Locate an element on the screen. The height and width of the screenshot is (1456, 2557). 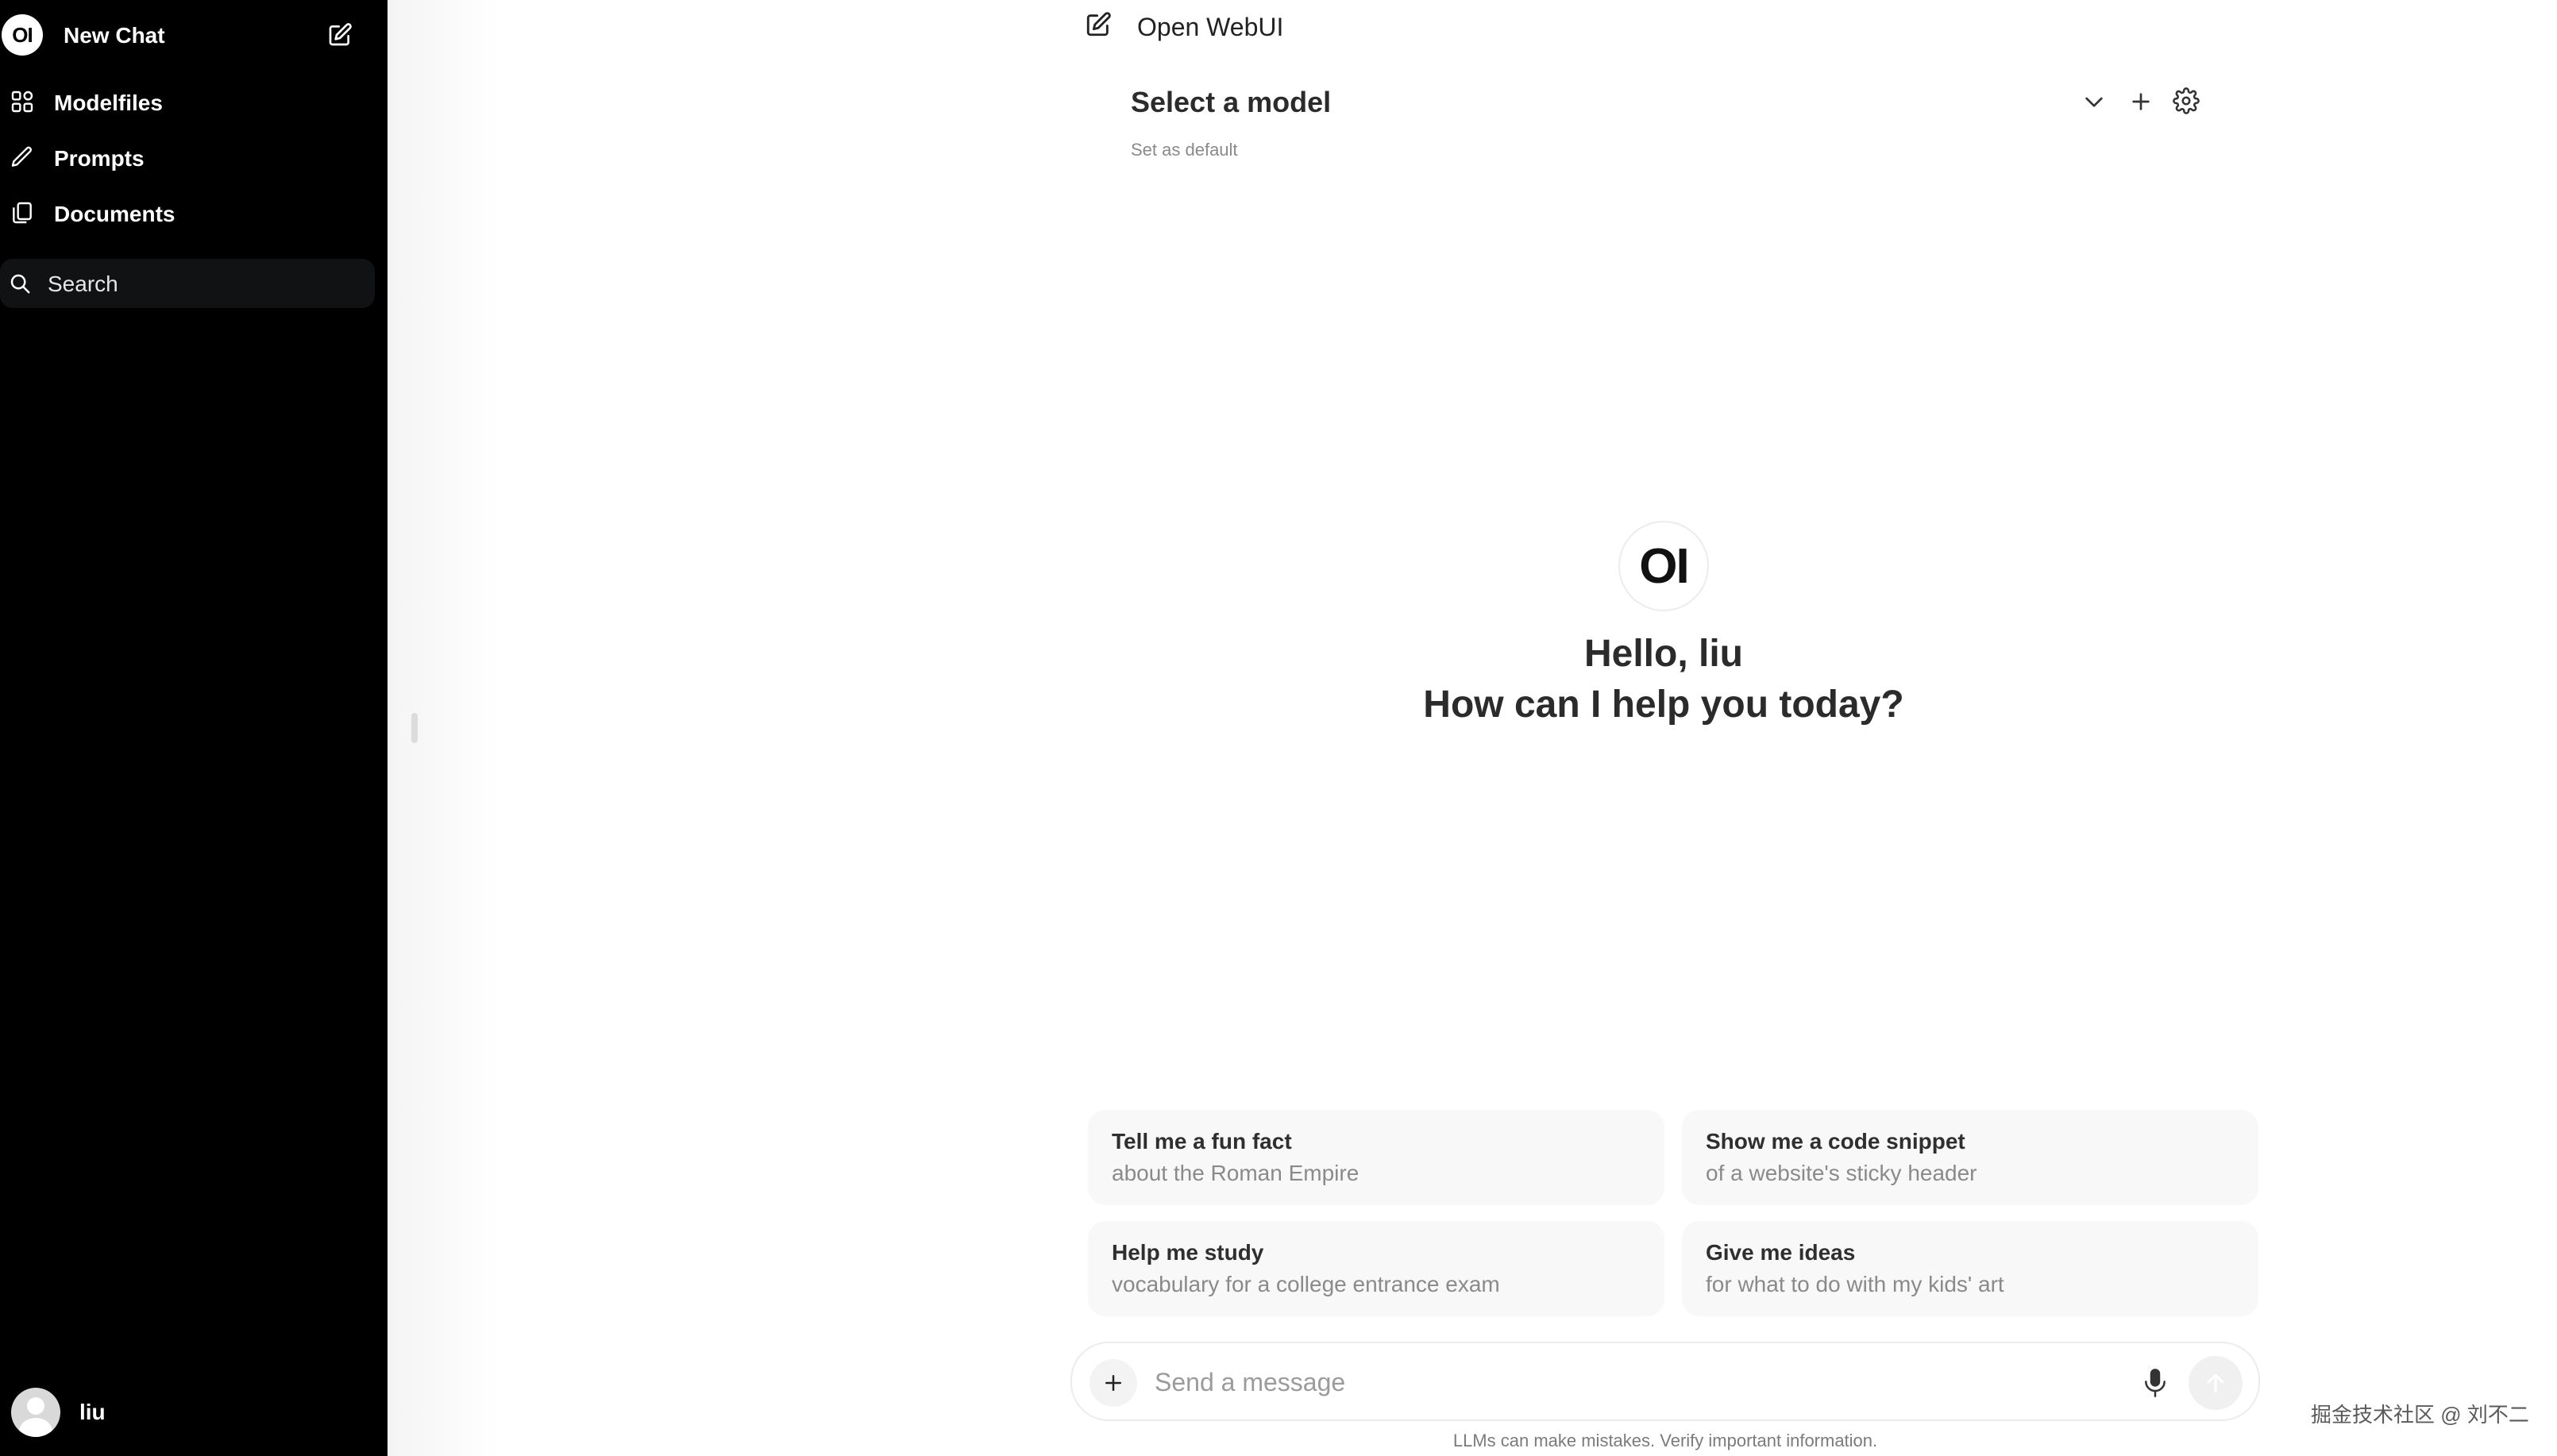
avatar is located at coordinates (35, 1412).